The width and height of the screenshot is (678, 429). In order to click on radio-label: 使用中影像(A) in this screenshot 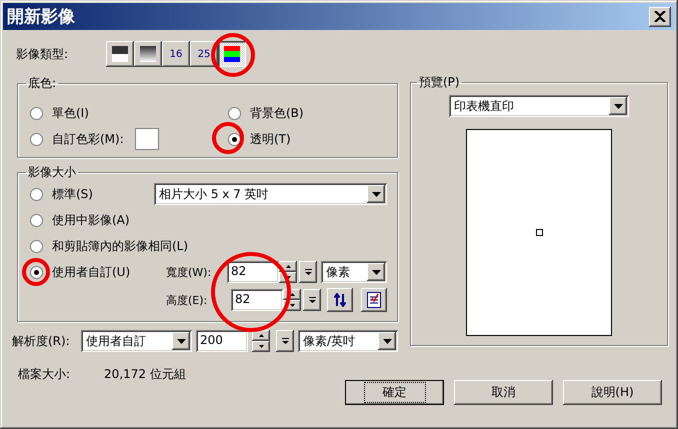, I will do `click(91, 220)`.